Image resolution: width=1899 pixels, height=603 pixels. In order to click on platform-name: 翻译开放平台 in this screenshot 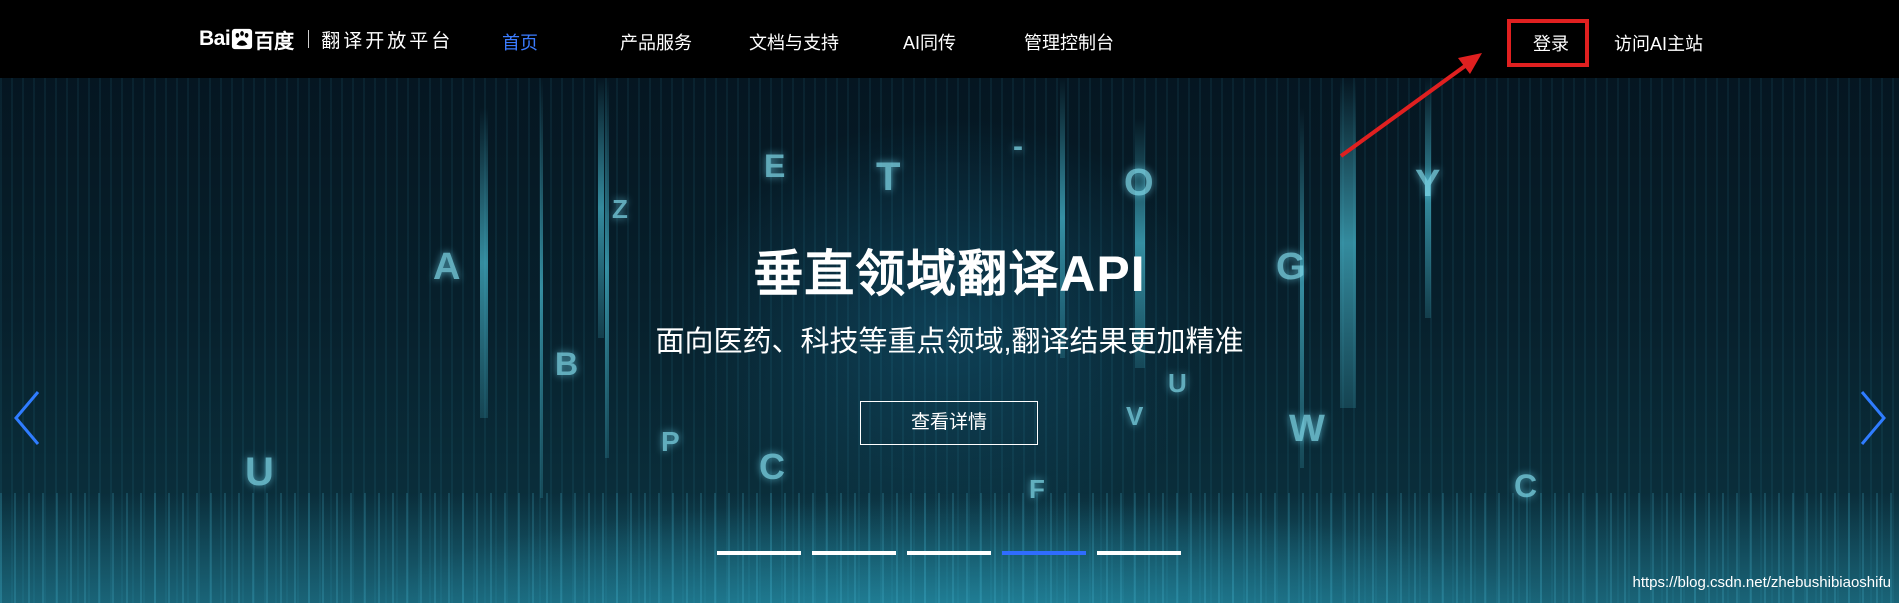, I will do `click(387, 41)`.